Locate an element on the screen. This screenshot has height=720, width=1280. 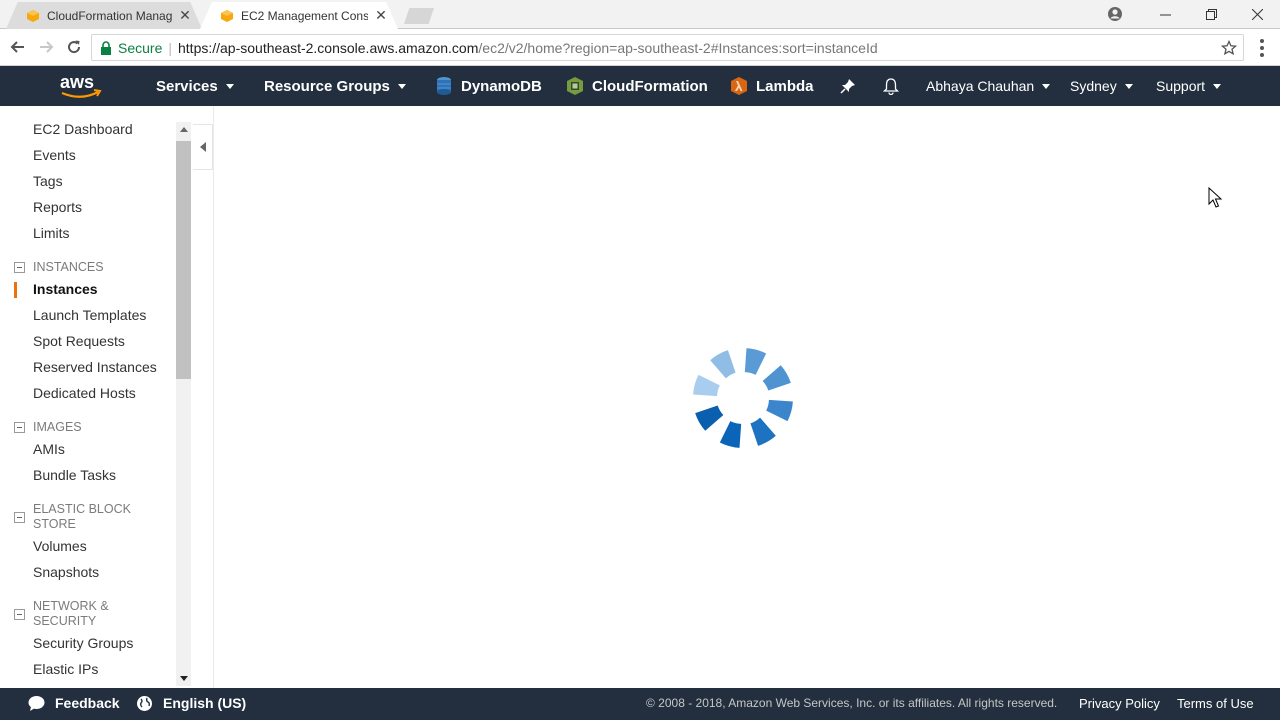
resource-groups-menu: Resource Groups is located at coordinates (335, 86).